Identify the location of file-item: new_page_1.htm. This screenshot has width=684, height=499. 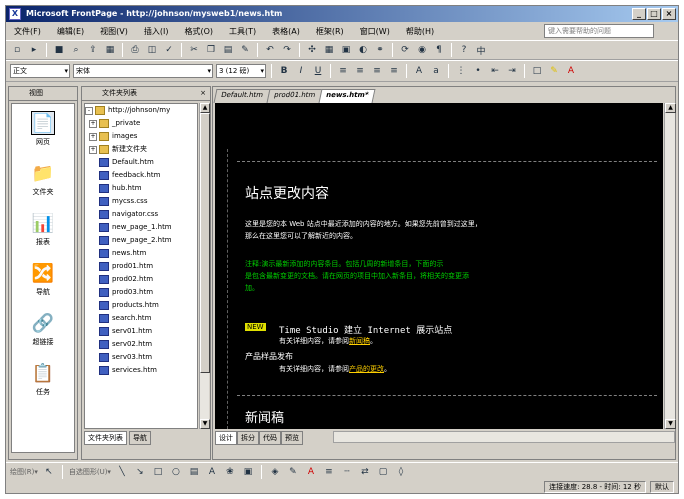
(141, 227).